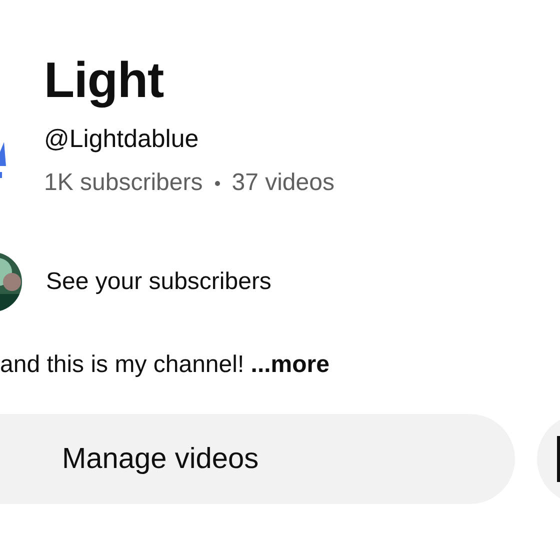 This screenshot has width=560, height=560. I want to click on channel-stat: 37 videos, so click(283, 183).